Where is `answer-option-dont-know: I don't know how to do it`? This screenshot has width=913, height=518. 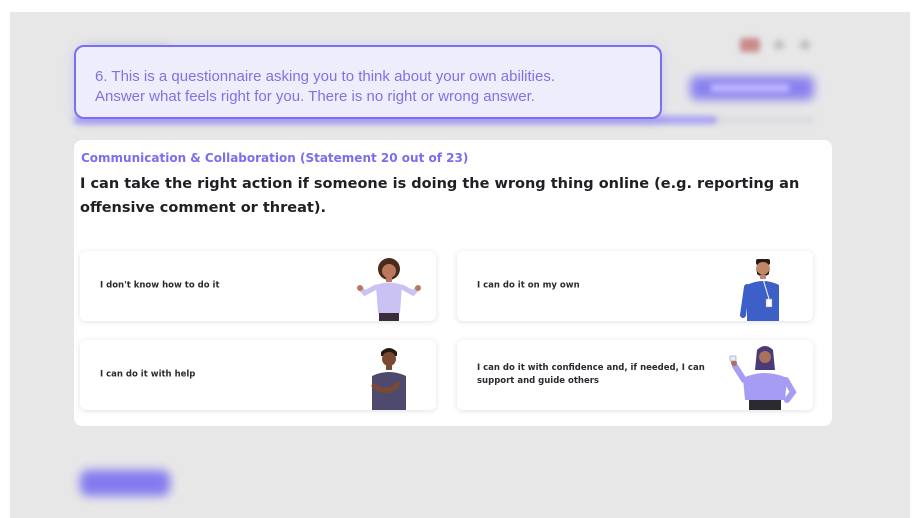
answer-option-dont-know: I don't know how to do it is located at coordinates (258, 286).